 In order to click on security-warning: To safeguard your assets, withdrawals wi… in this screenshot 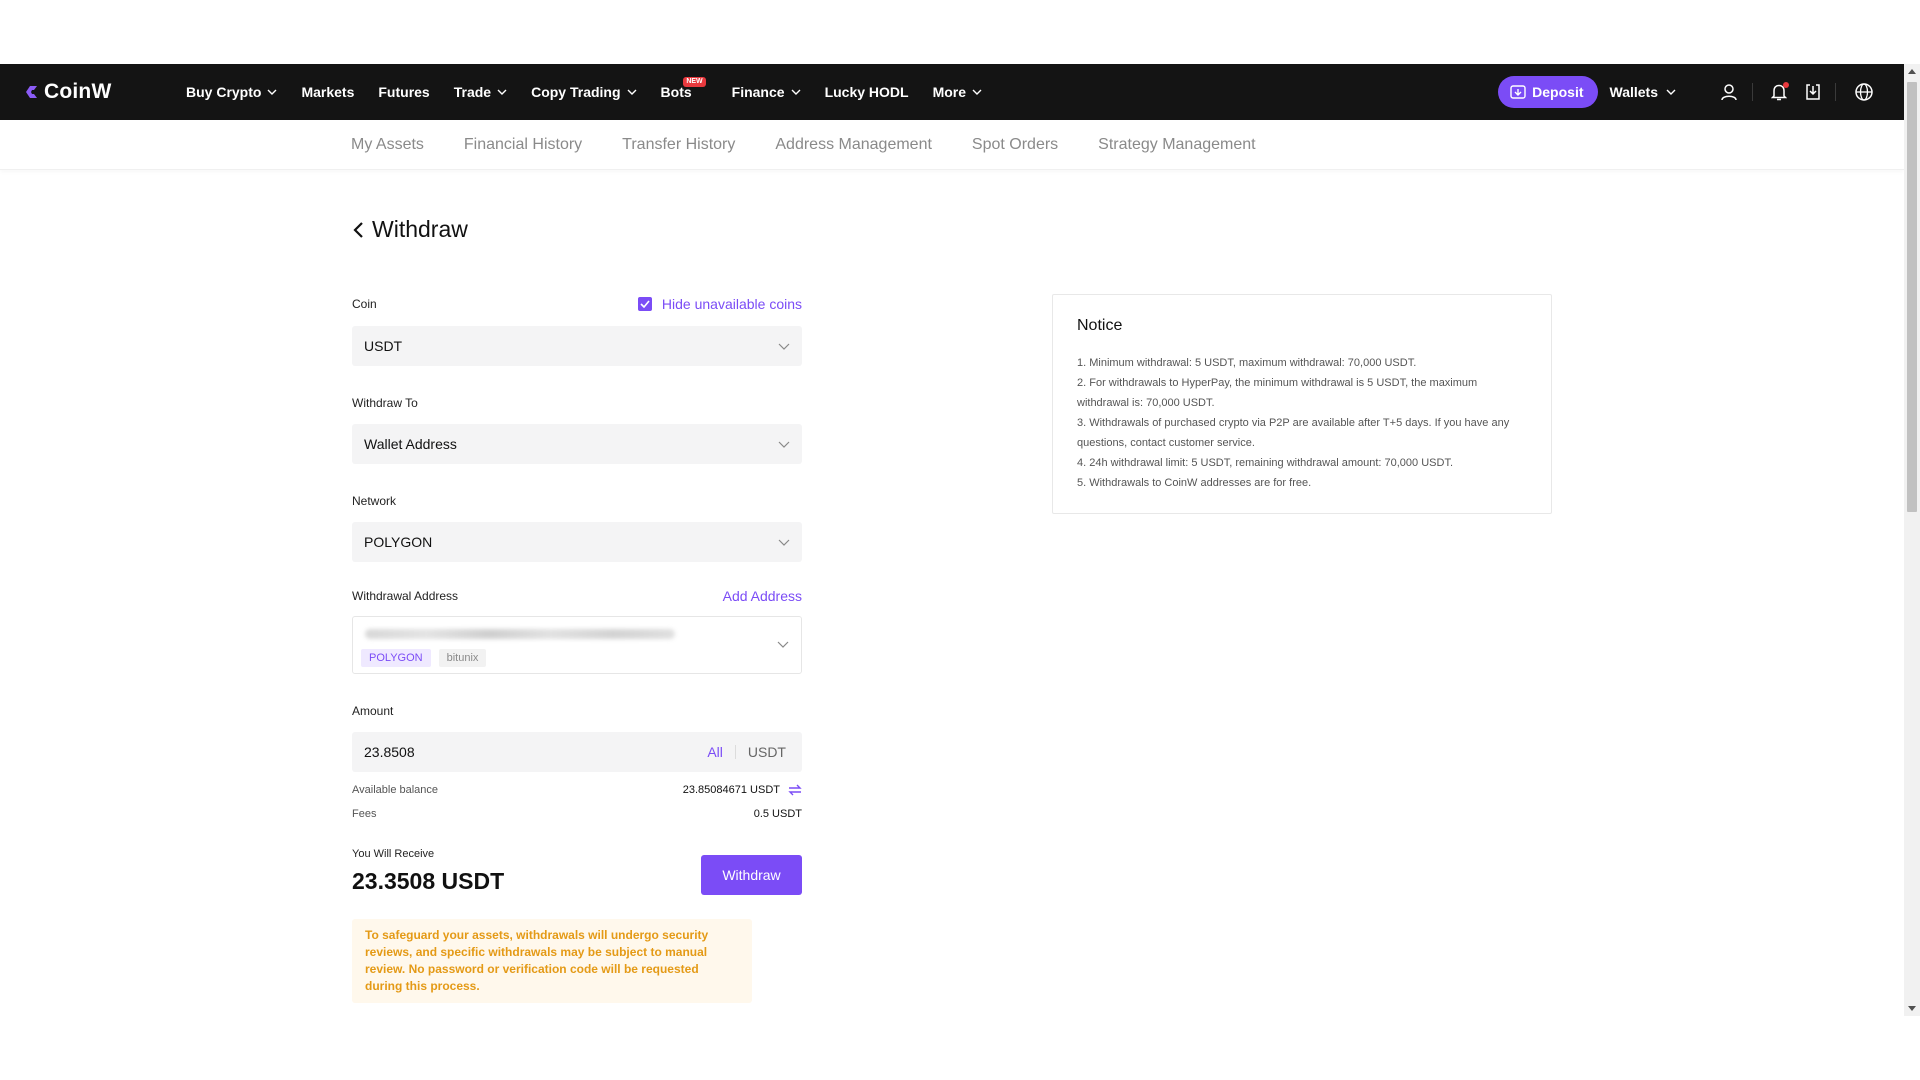, I will do `click(552, 961)`.